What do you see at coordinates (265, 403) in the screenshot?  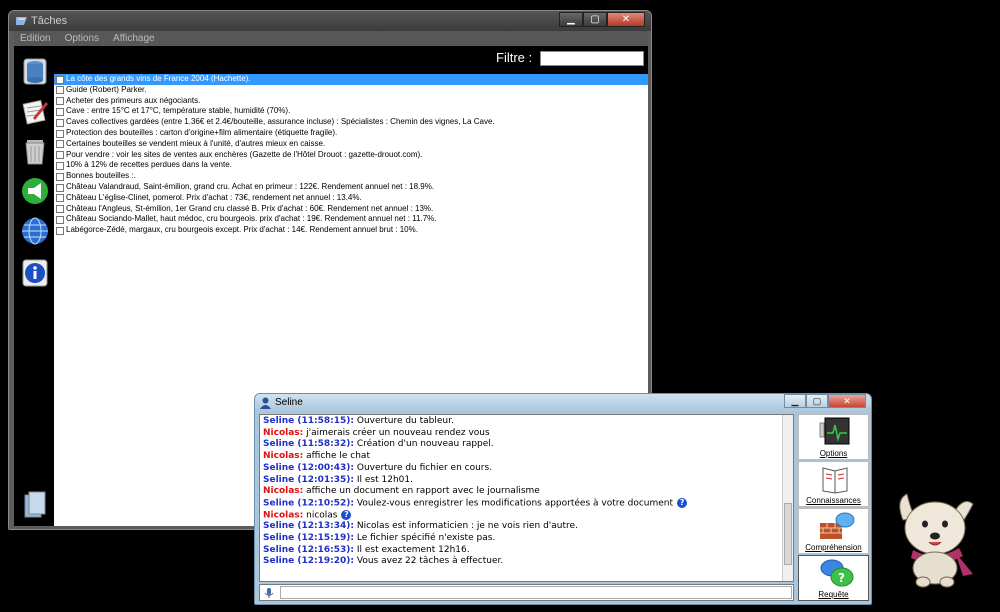 I see `user-icon` at bounding box center [265, 403].